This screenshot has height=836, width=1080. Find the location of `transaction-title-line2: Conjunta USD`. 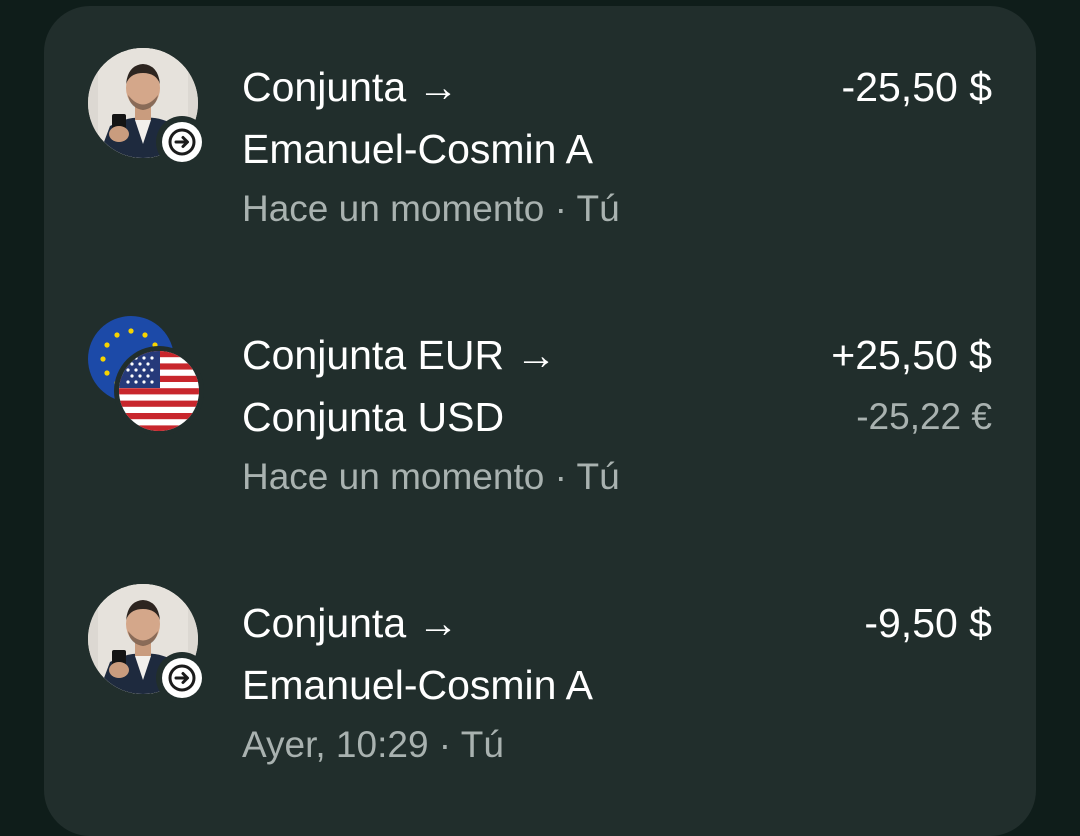

transaction-title-line2: Conjunta USD is located at coordinates (373, 417).